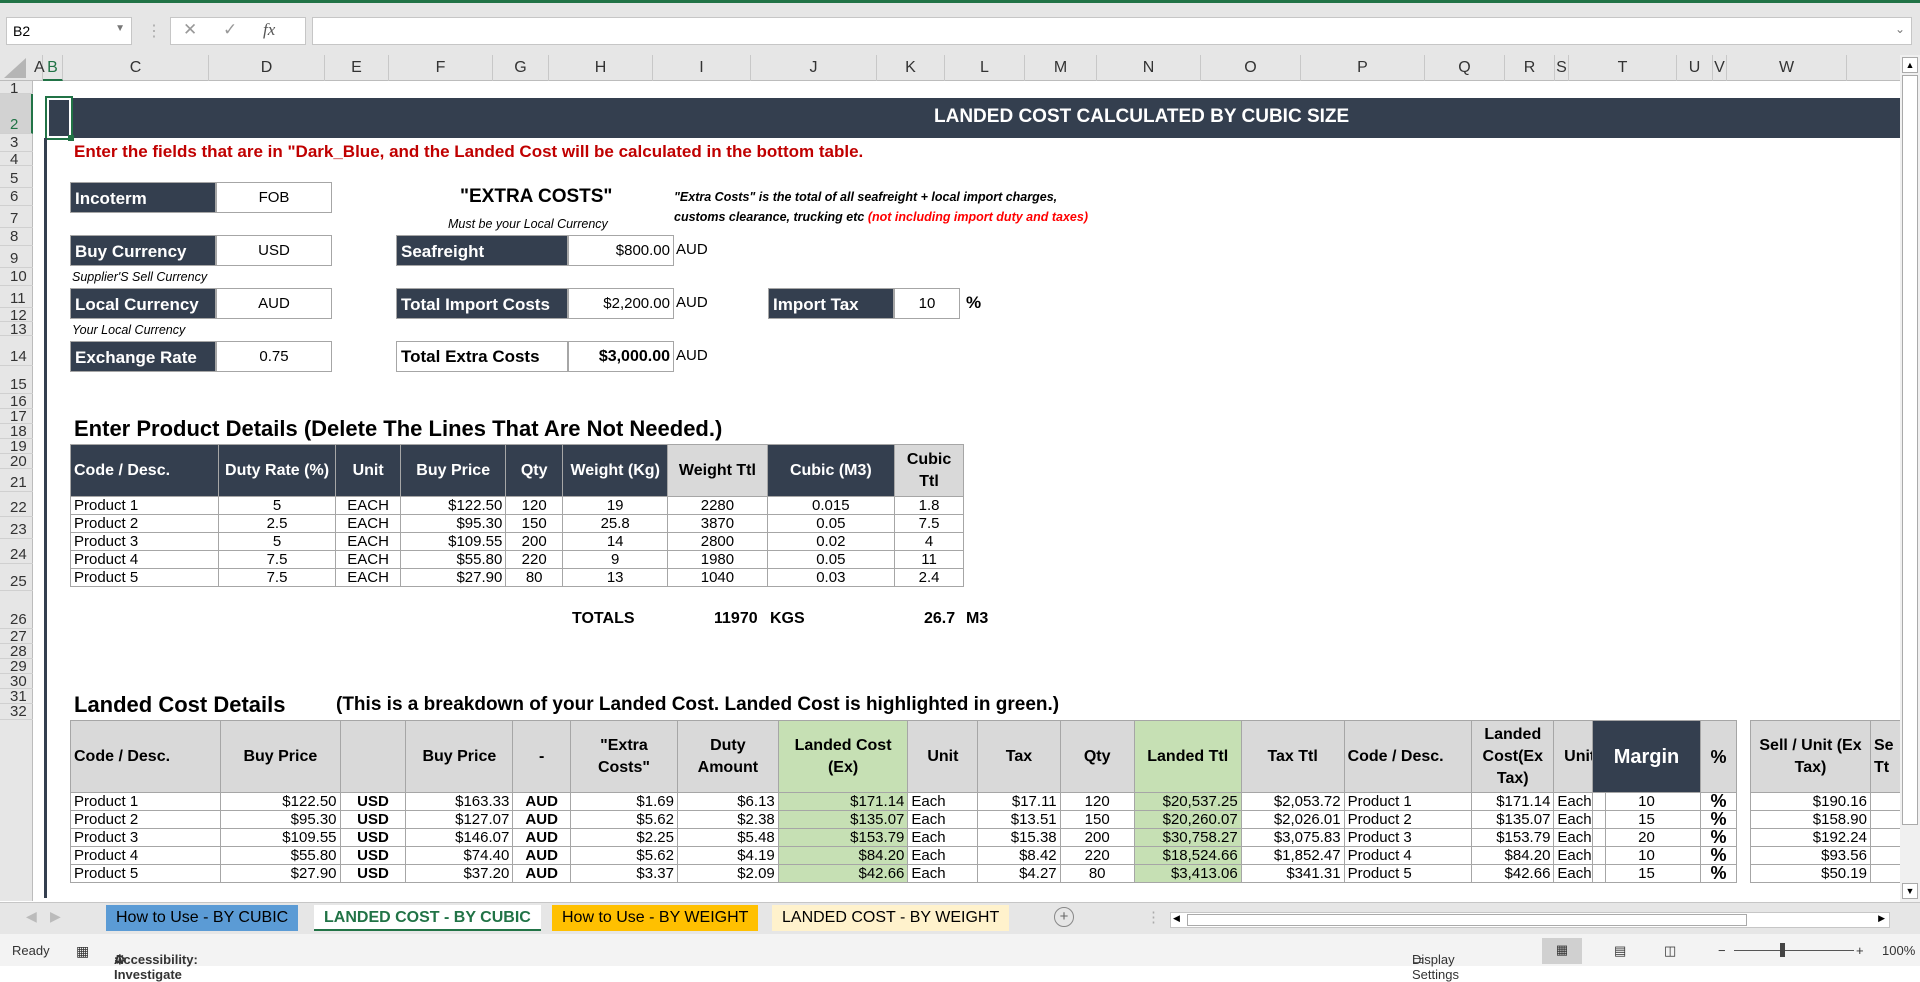 This screenshot has height=982, width=1920. Describe the element at coordinates (16, 401) in the screenshot. I see `row-header-16: 16` at that location.